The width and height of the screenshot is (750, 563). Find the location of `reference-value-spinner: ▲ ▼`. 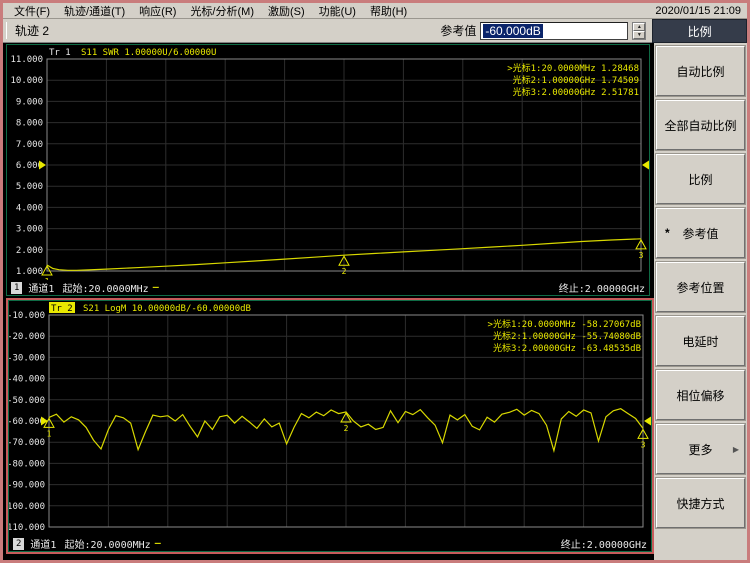

reference-value-spinner: ▲ ▼ is located at coordinates (639, 30).